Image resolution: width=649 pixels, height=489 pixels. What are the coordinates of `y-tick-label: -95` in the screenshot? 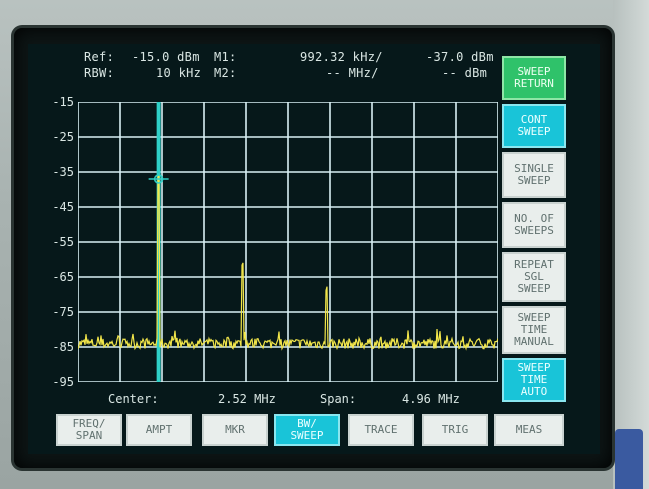 It's located at (63, 382).